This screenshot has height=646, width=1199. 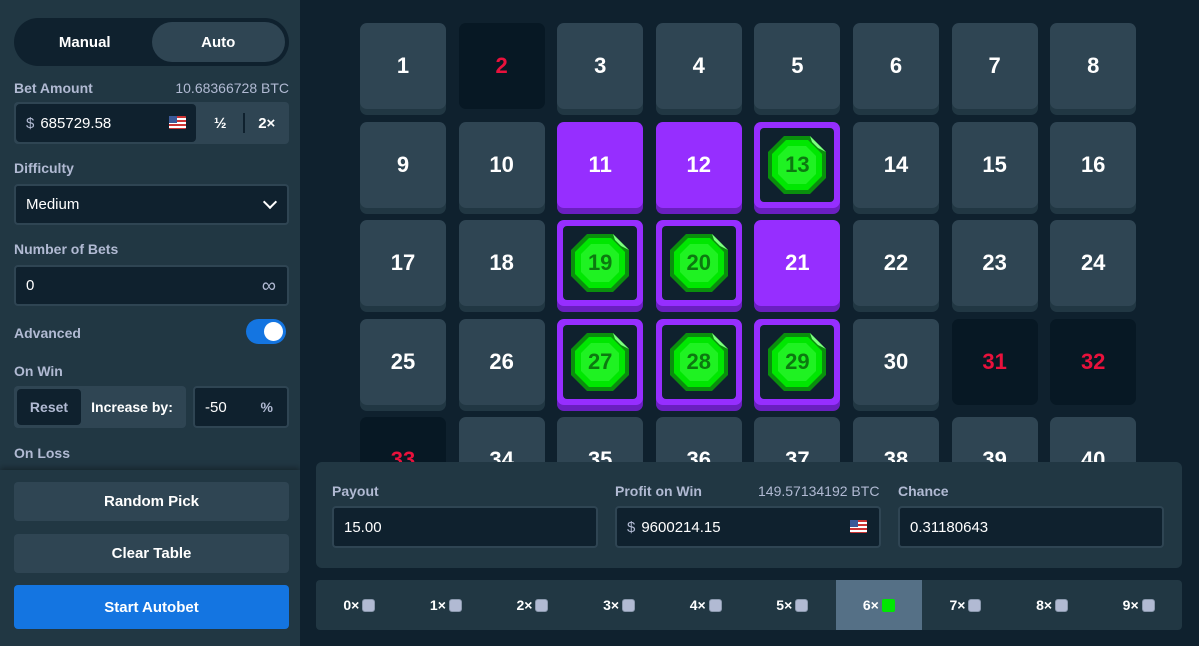 What do you see at coordinates (1052, 605) in the screenshot?
I see `multiplier-8: 8×` at bounding box center [1052, 605].